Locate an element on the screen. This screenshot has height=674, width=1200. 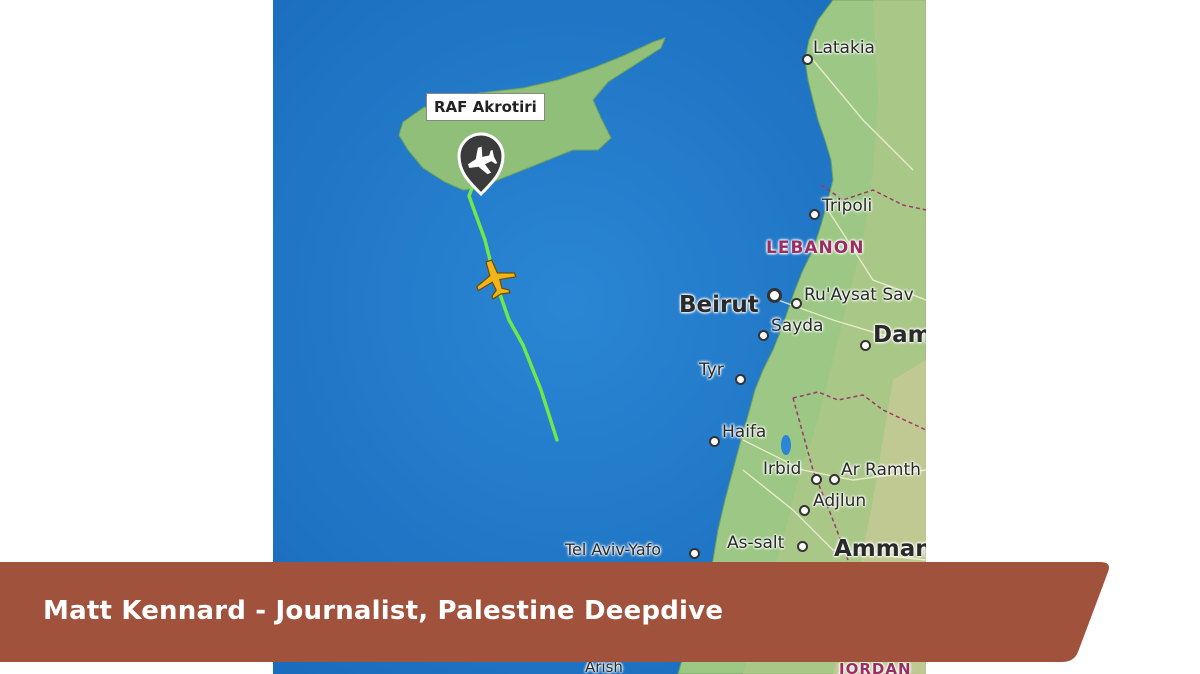
latakia-dot is located at coordinates (807, 59).